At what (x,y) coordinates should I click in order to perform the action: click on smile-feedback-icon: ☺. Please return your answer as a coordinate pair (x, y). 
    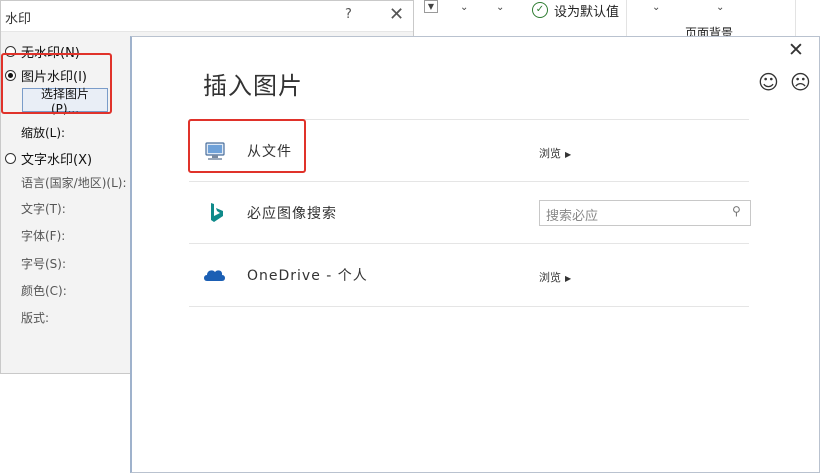
    Looking at the image, I should click on (768, 82).